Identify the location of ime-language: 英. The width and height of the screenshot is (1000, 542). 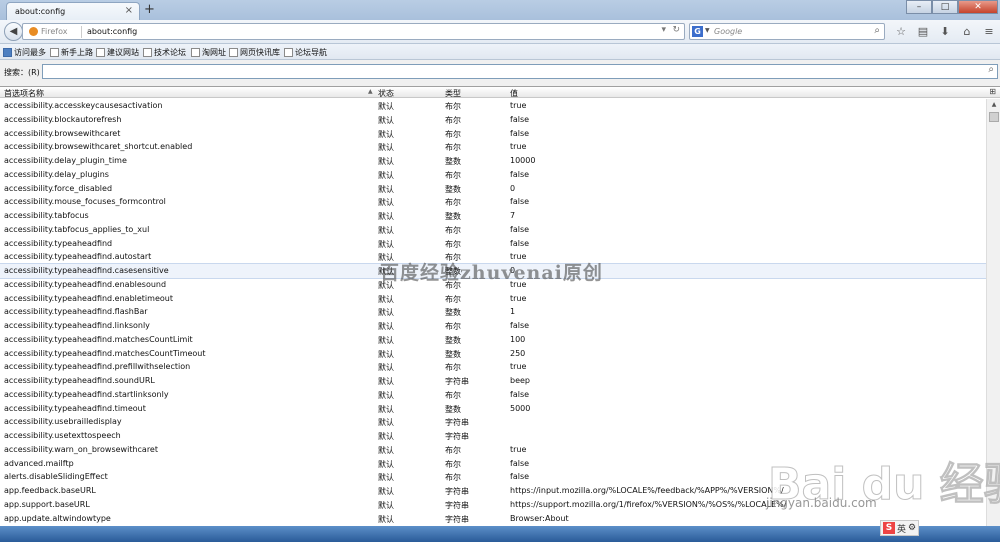
(901, 528).